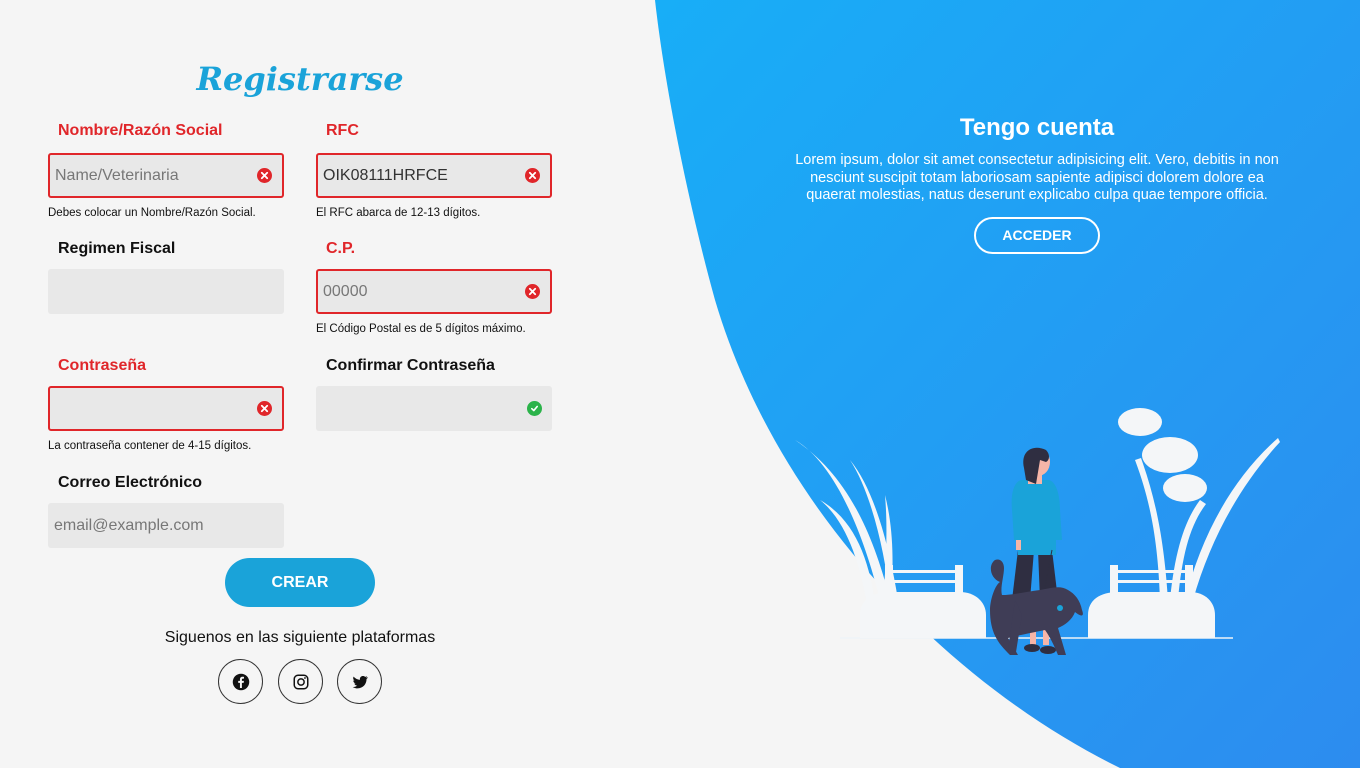 Image resolution: width=1360 pixels, height=768 pixels. What do you see at coordinates (130, 482) in the screenshot?
I see `email-label: Correo Electrónico` at bounding box center [130, 482].